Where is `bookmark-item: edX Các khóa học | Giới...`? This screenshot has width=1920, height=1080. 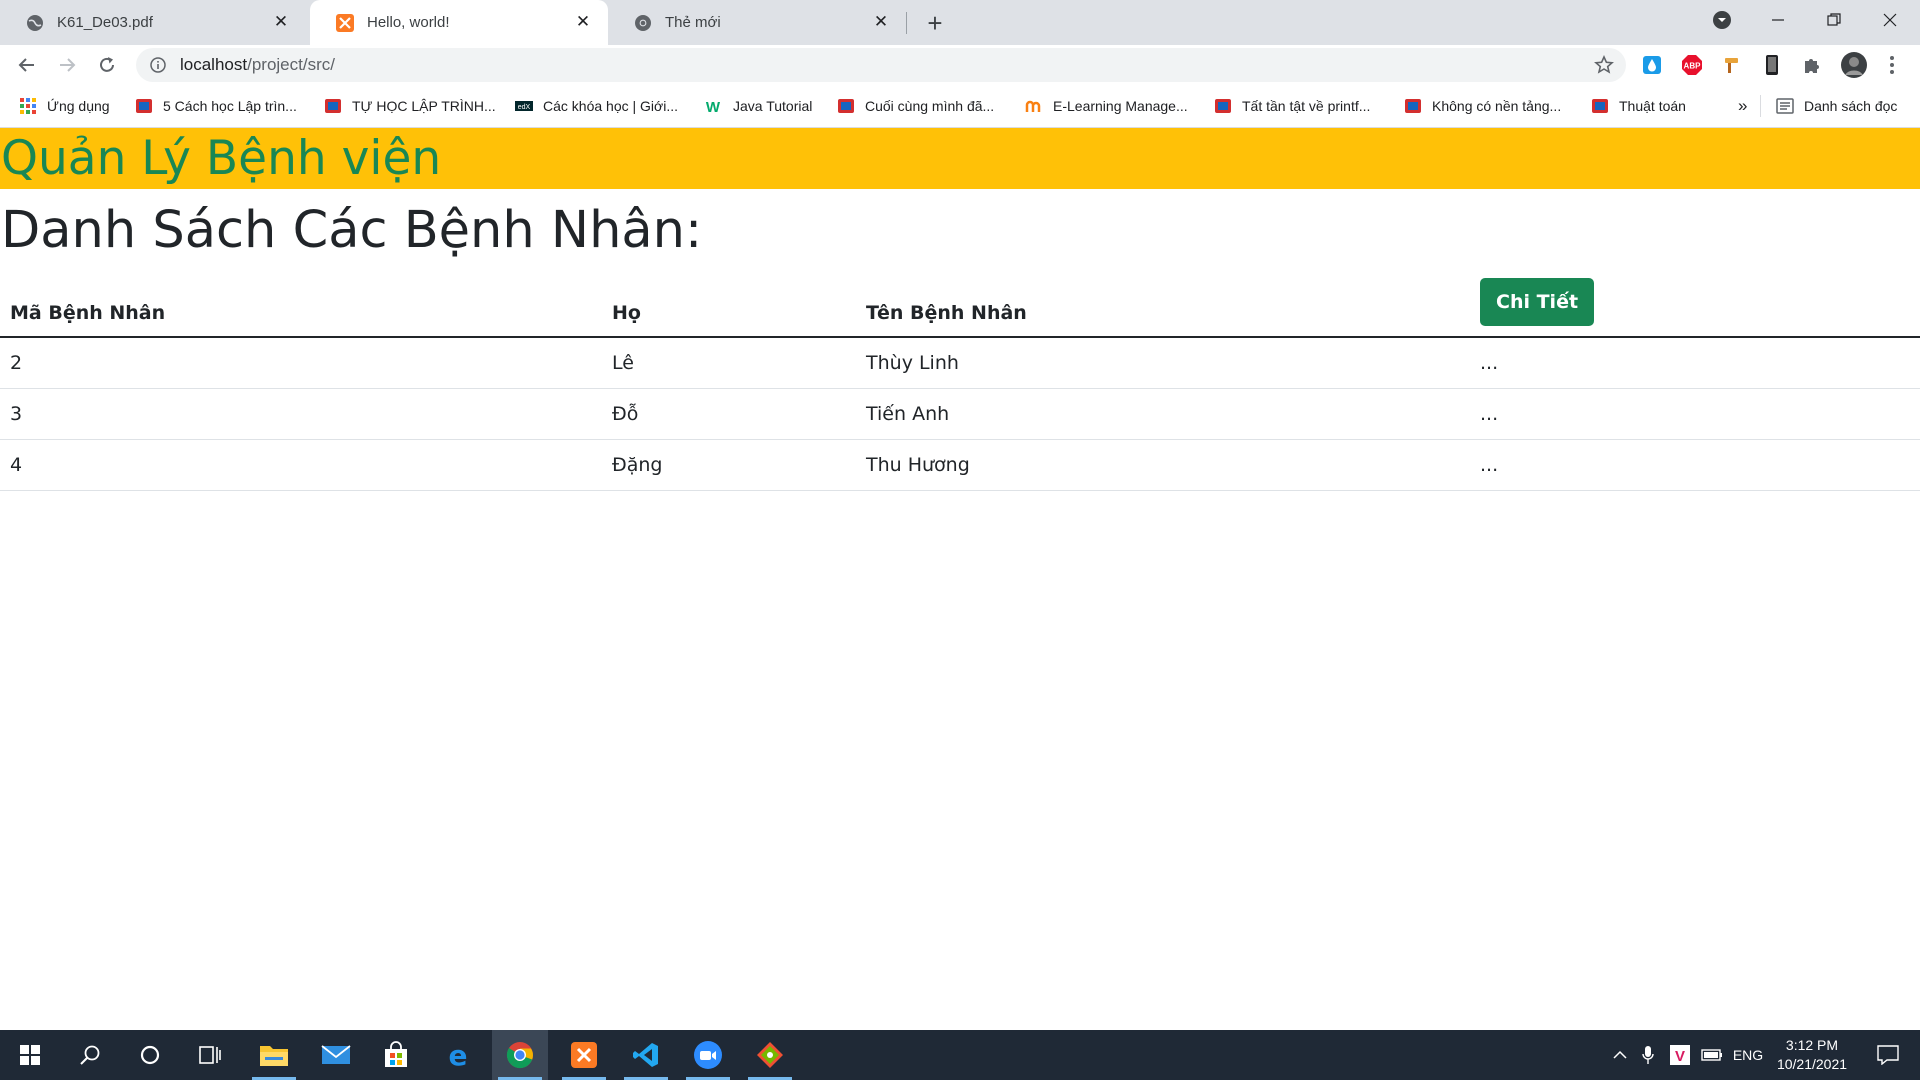 bookmark-item: edX Các khóa học | Giới... is located at coordinates (596, 106).